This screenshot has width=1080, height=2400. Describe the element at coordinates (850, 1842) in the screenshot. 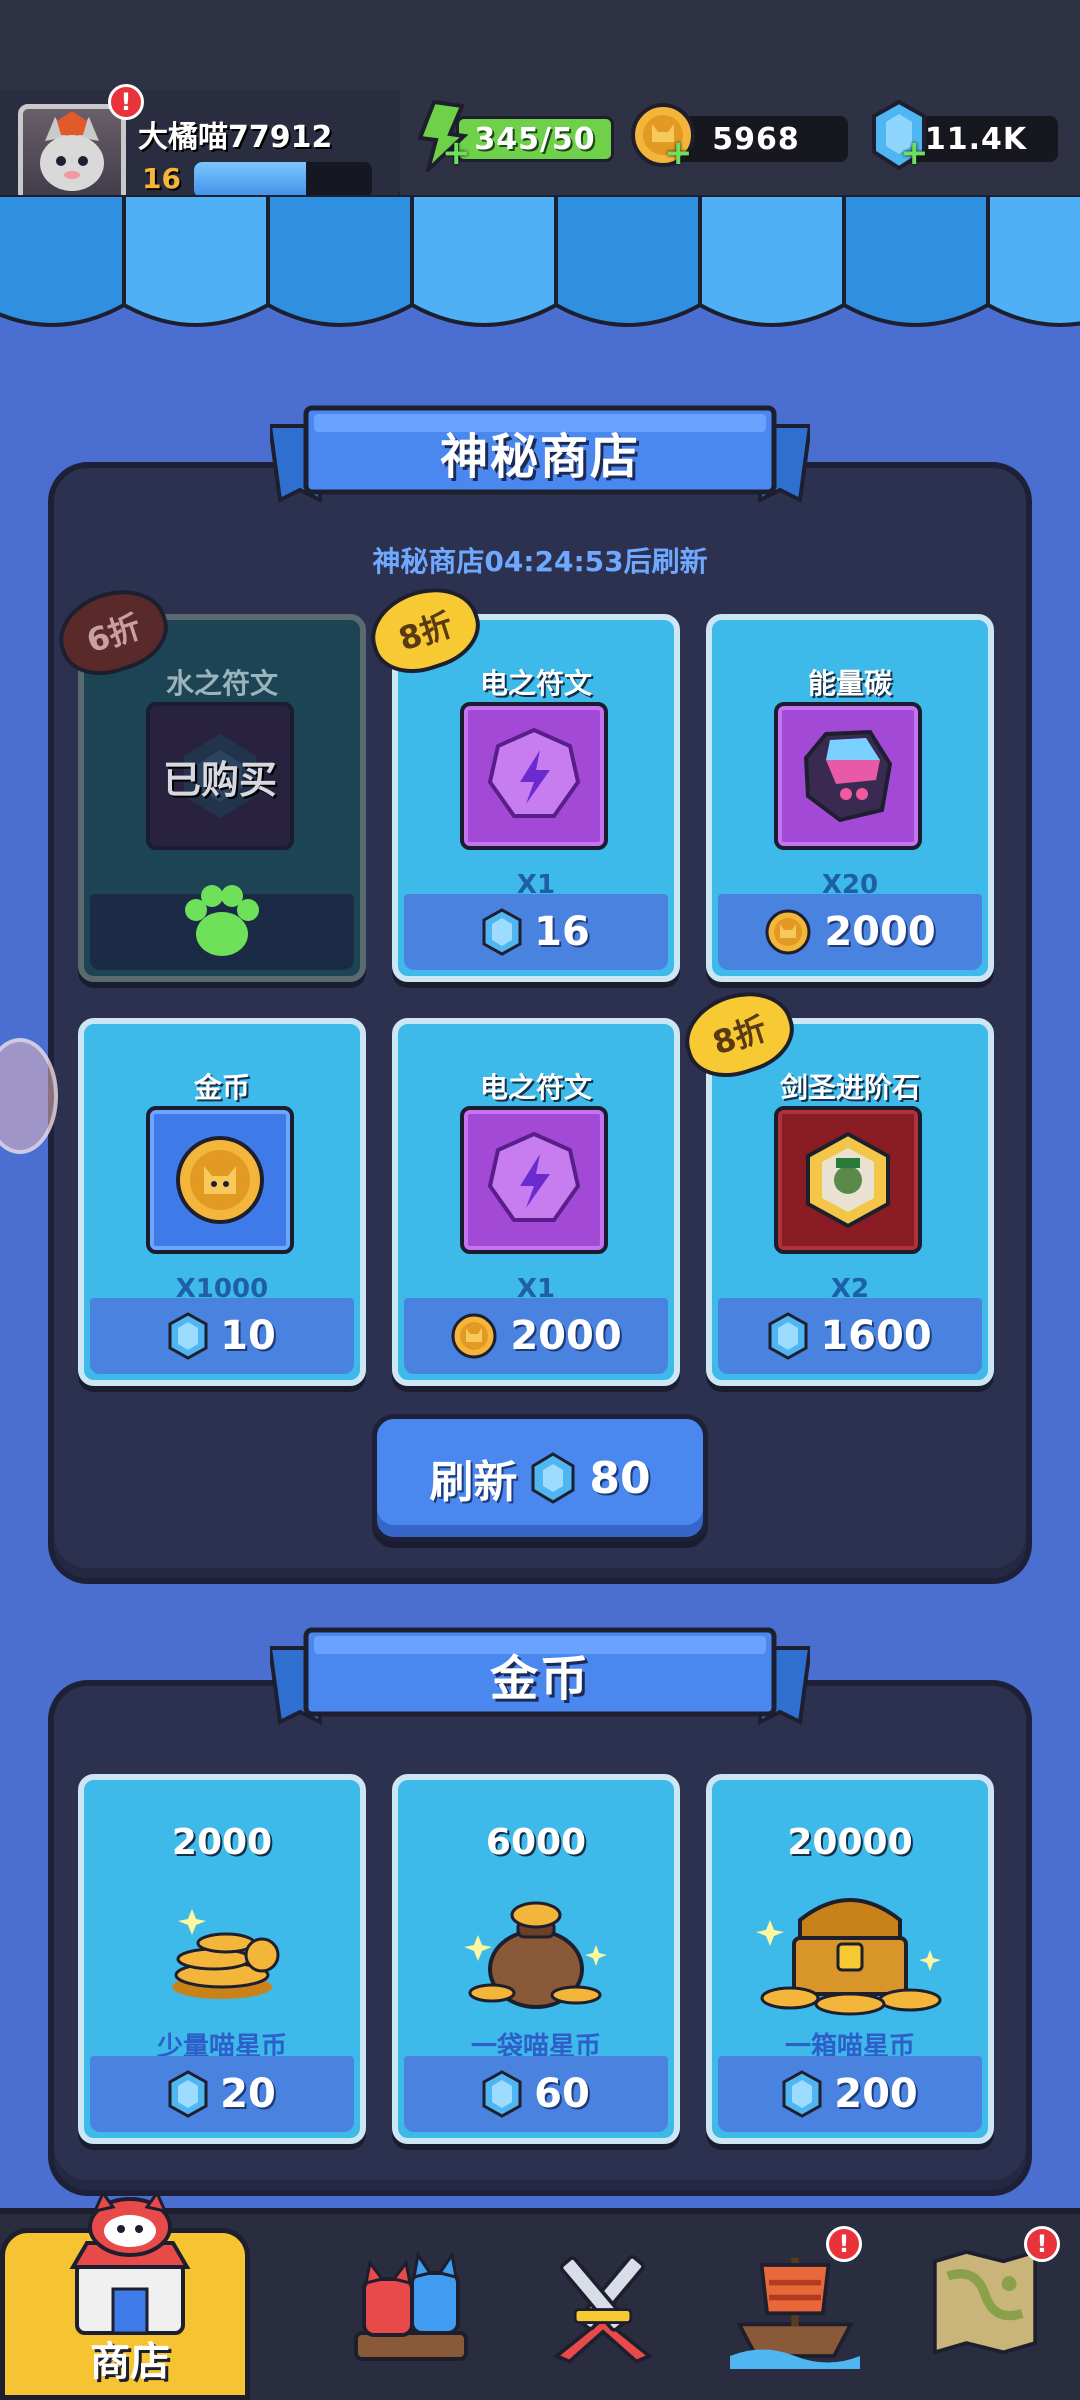

I see `coin-pack-amount: 20000` at that location.